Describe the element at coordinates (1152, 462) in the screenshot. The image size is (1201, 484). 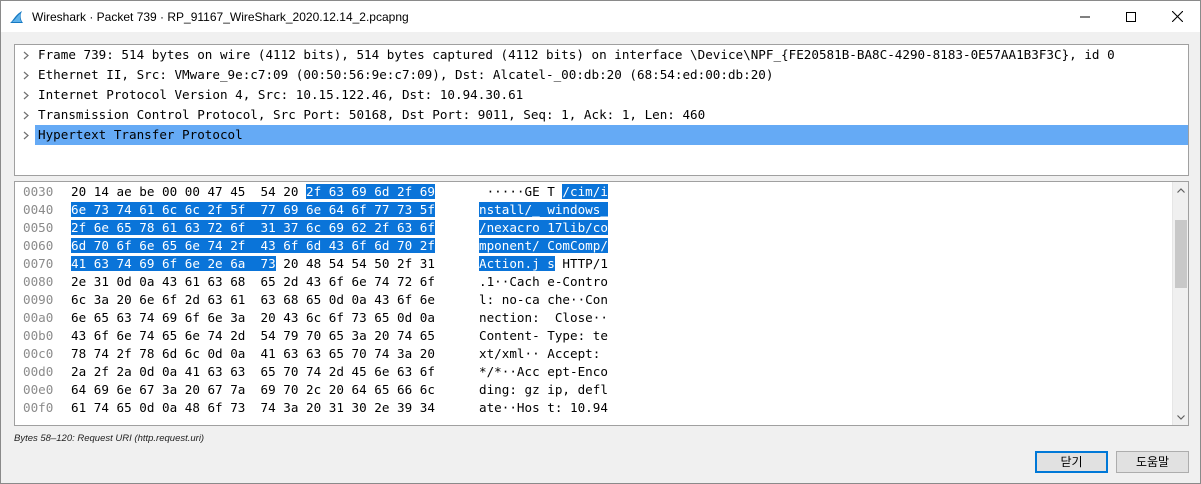
I see `help-button: 도움말` at that location.